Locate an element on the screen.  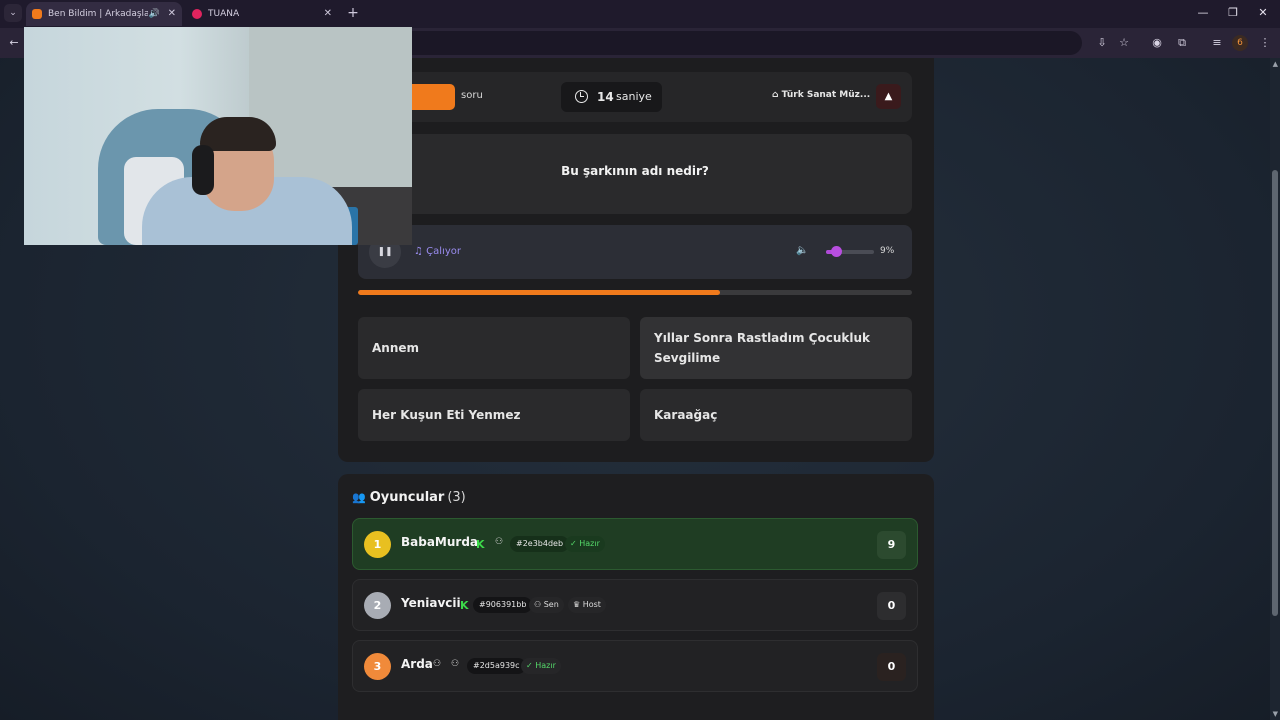
player-row: 1 BabaMurda K ⚇ #2e3b4deb ✓ Hazır 9 is located at coordinates (635, 544).